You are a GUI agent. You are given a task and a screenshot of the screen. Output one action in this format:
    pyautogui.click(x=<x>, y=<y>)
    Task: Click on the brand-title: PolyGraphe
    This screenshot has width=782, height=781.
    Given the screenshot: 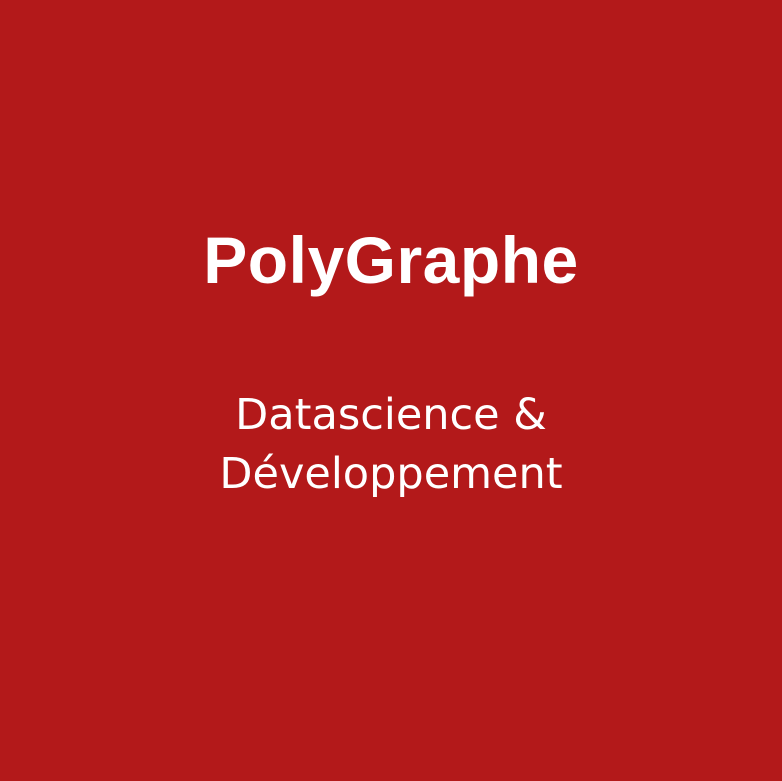 What is the action you would take?
    pyautogui.click(x=391, y=260)
    